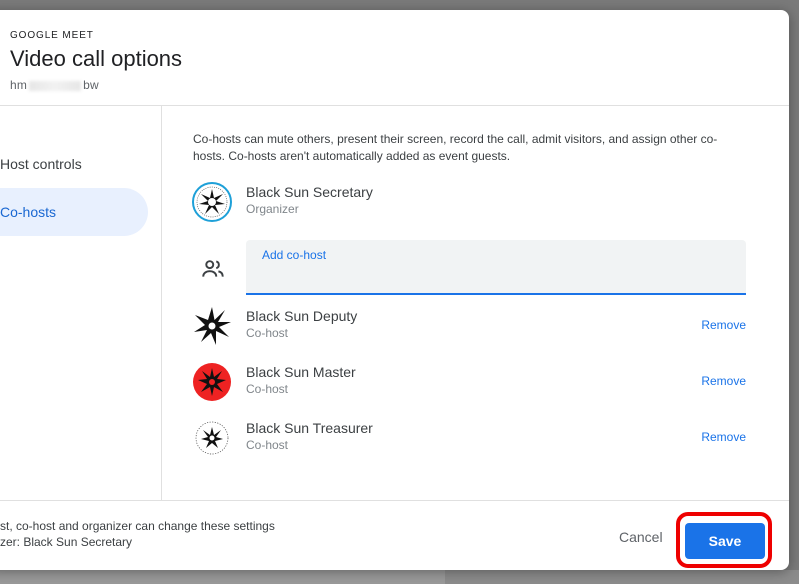 This screenshot has width=799, height=584. What do you see at coordinates (723, 437) in the screenshot?
I see `remove-treasurer-button: Remove` at bounding box center [723, 437].